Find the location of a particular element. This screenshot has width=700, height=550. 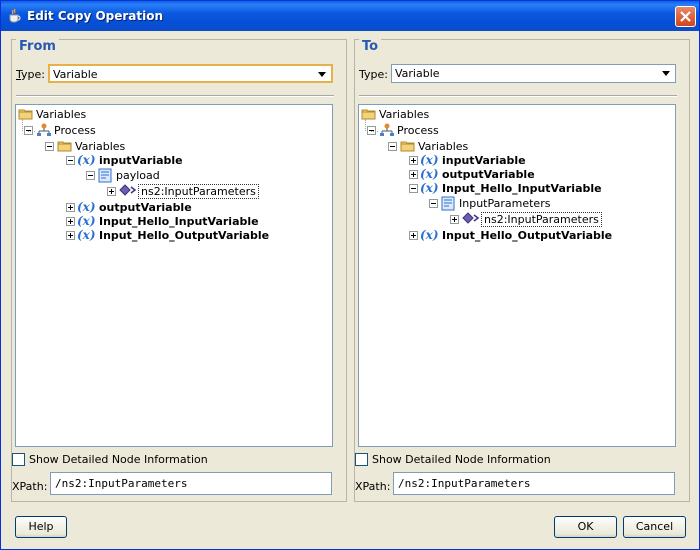

cancel-button: Cancel is located at coordinates (654, 527).